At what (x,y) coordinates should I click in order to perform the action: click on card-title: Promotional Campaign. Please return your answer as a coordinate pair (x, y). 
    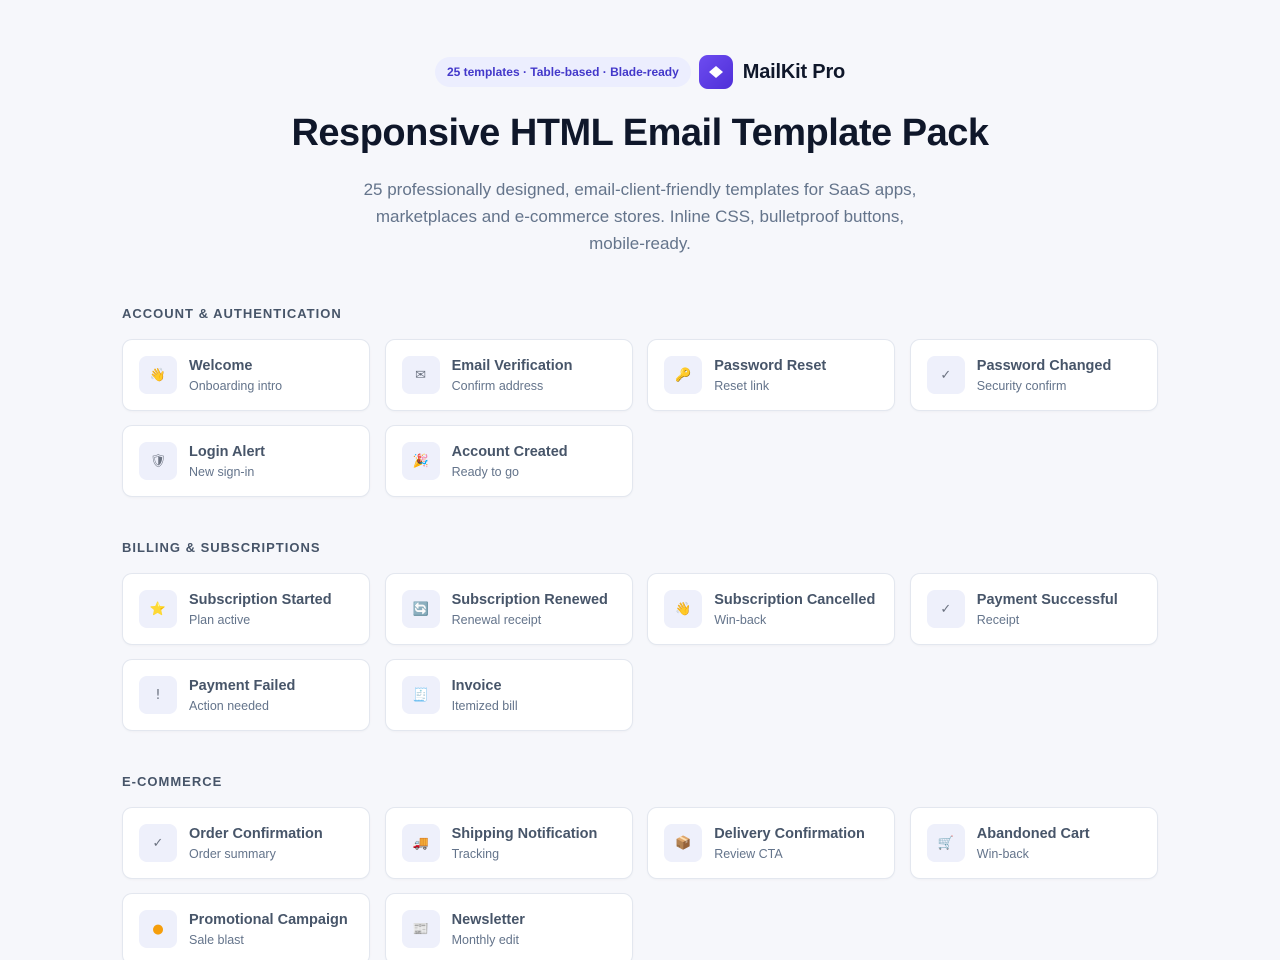
    Looking at the image, I should click on (268, 919).